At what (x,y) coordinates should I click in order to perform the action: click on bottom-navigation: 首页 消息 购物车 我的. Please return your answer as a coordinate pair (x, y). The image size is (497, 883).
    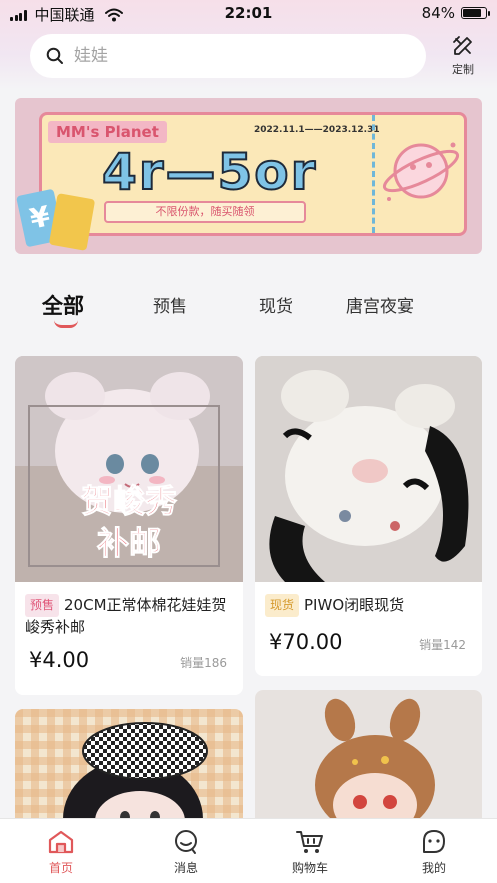
    Looking at the image, I should click on (248, 850).